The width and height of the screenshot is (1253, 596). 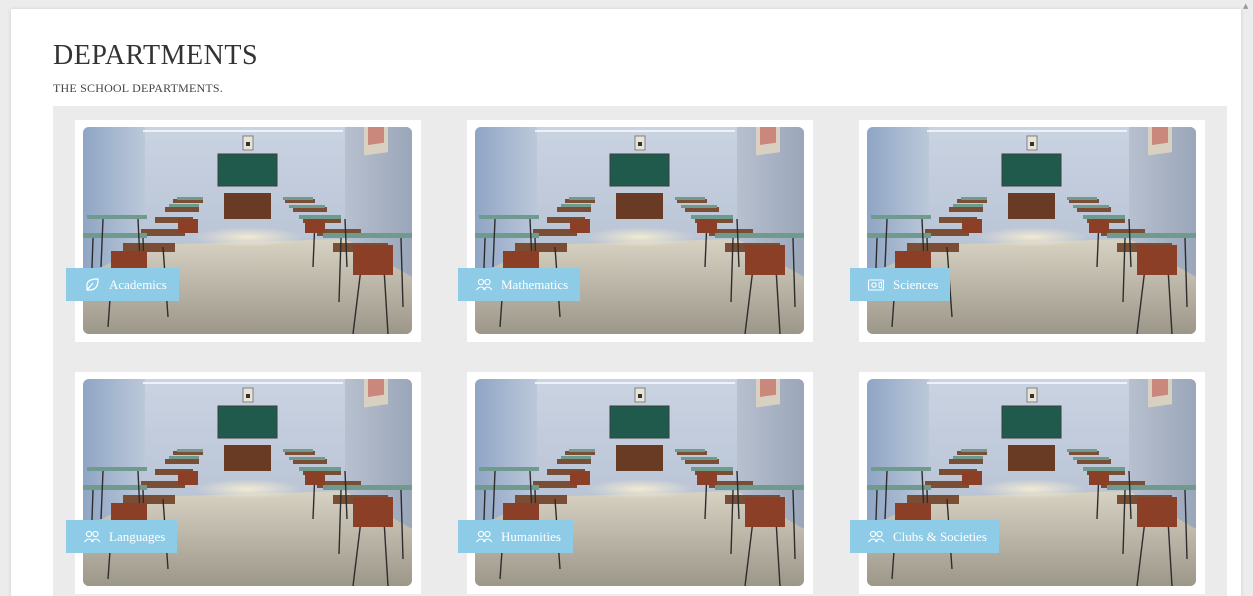 I want to click on department-card-academics: Academics, so click(x=243, y=231).